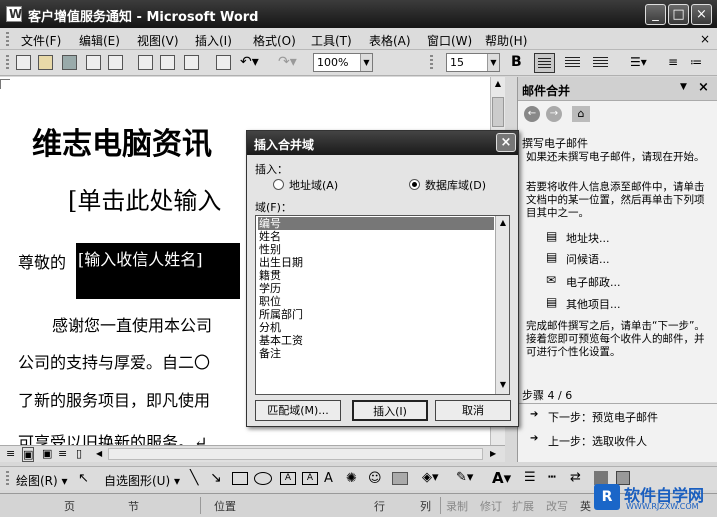  Describe the element at coordinates (79, 453) in the screenshot. I see `reading-view-icon: ▯` at that location.